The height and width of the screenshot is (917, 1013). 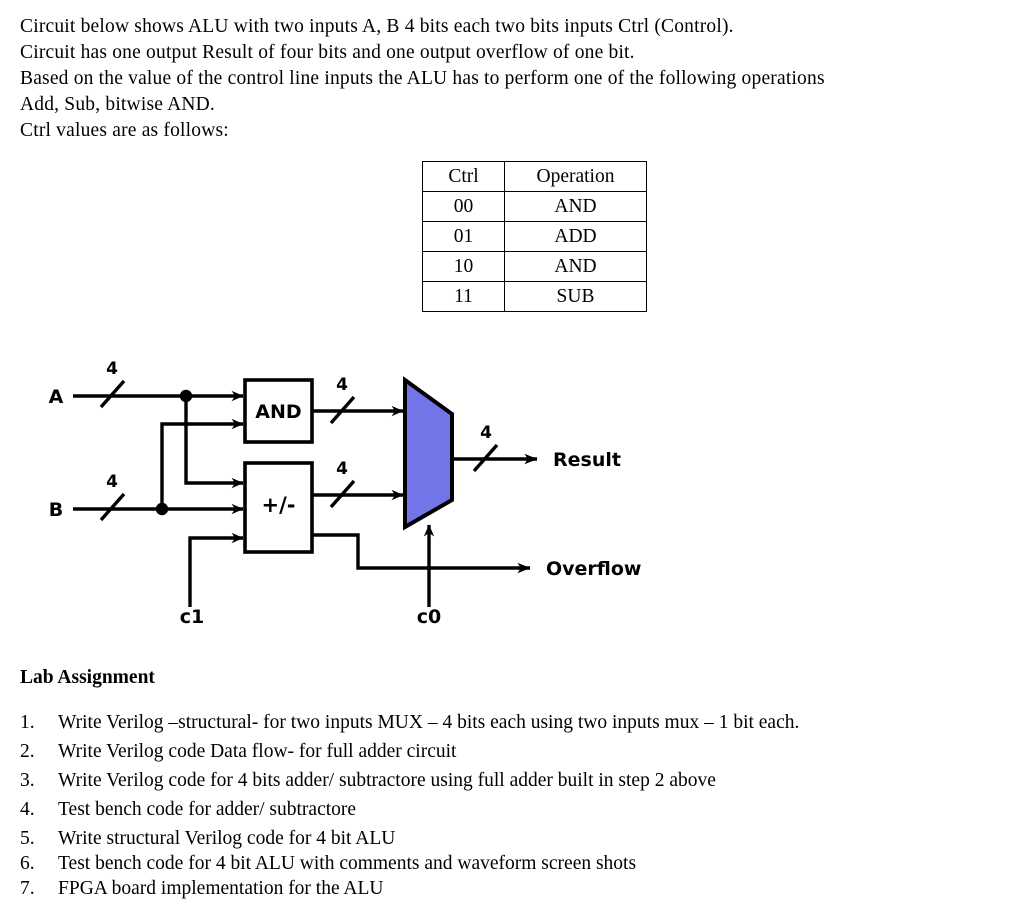 What do you see at coordinates (27, 751) in the screenshot?
I see `list-item-number: 2.` at bounding box center [27, 751].